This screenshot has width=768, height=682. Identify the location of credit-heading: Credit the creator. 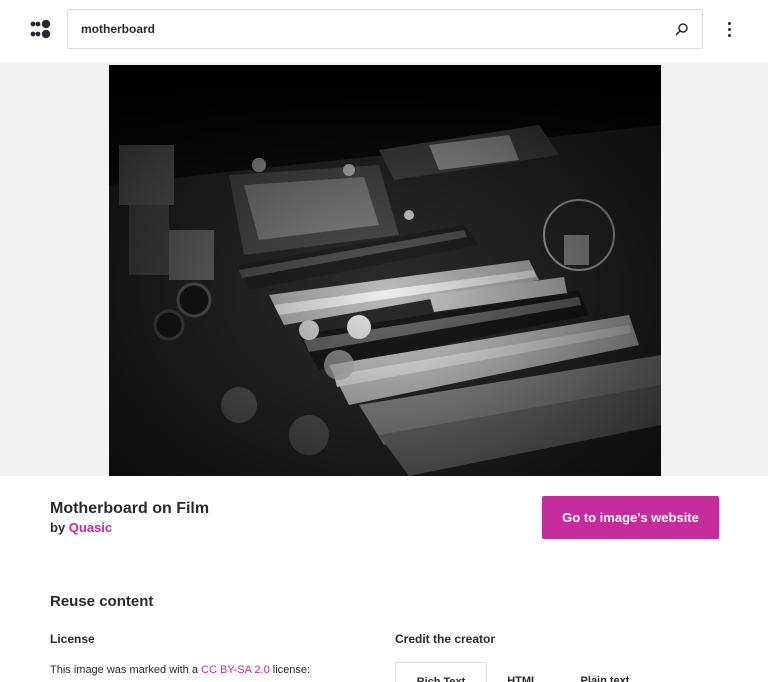
(445, 639).